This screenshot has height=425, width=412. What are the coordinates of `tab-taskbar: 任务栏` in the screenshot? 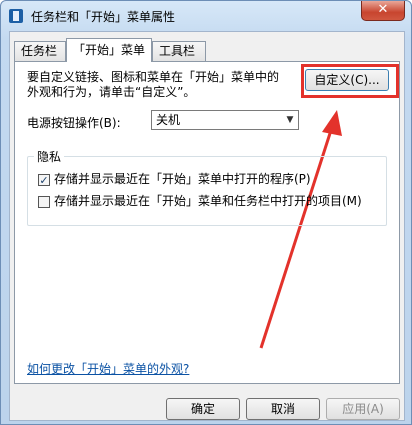 It's located at (40, 51).